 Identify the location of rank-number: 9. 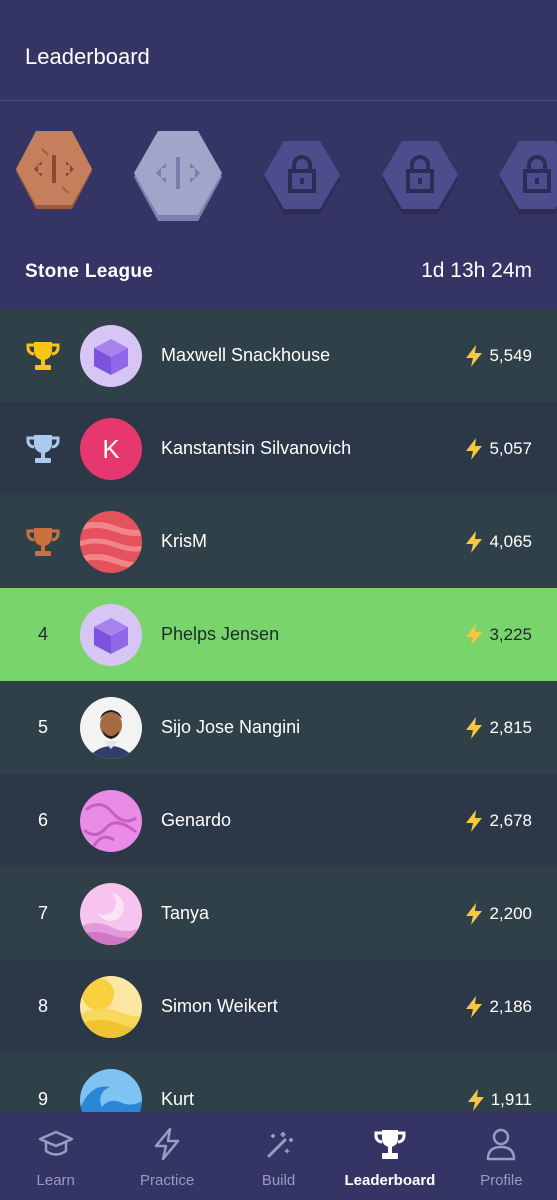
(42, 1099).